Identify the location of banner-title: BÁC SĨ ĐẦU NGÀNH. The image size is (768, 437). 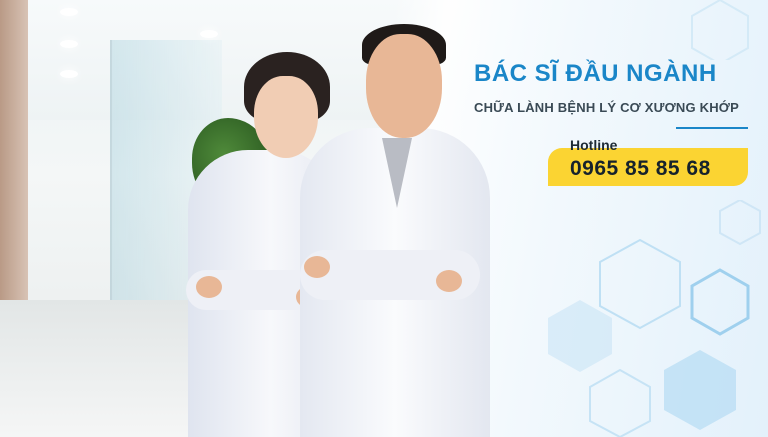
(595, 73).